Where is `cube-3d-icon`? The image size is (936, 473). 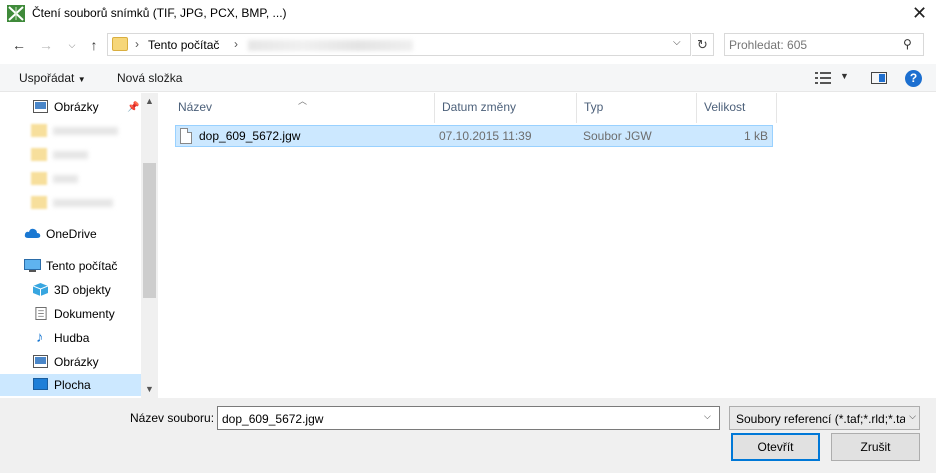 cube-3d-icon is located at coordinates (40, 289).